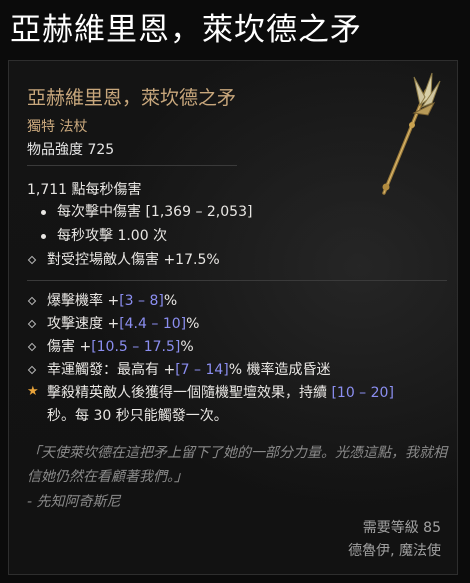  Describe the element at coordinates (123, 324) in the screenshot. I see `affix-attack-speed: 攻擊速度 +[4.4 – 10]%` at that location.